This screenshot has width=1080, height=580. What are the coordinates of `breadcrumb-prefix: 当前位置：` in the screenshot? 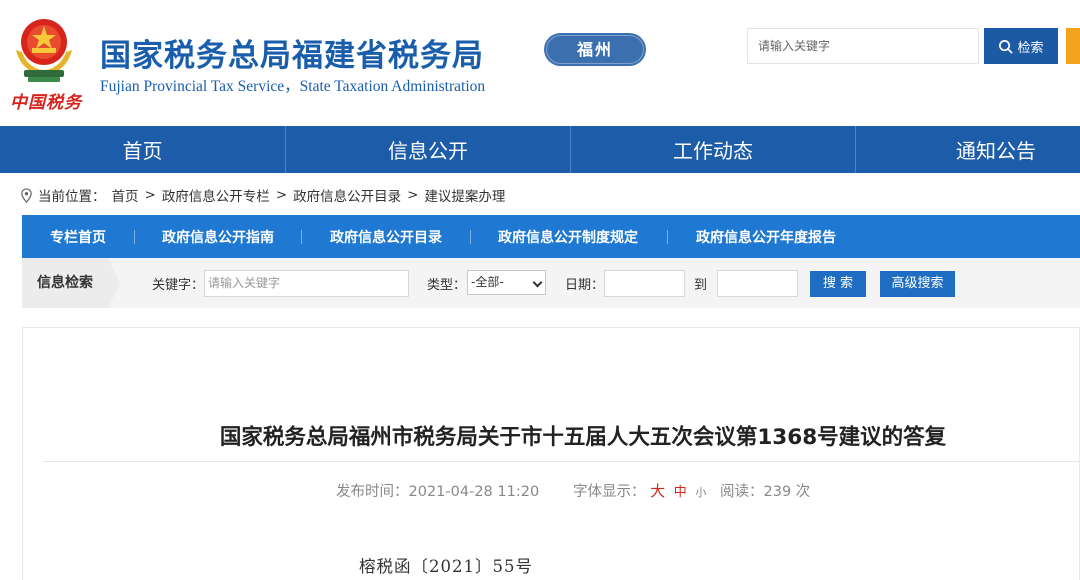 It's located at (72, 197).